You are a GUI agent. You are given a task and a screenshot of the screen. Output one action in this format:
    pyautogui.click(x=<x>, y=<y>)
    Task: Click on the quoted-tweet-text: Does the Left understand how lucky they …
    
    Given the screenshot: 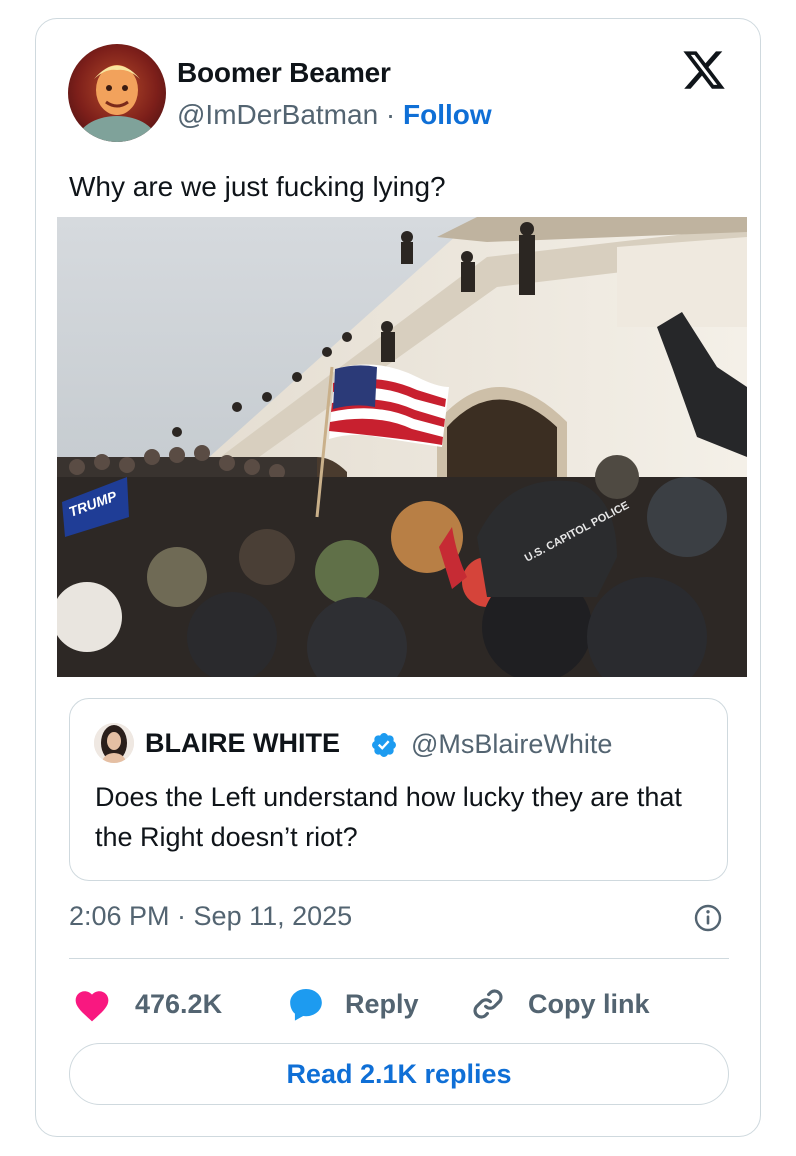 What is the action you would take?
    pyautogui.click(x=388, y=817)
    